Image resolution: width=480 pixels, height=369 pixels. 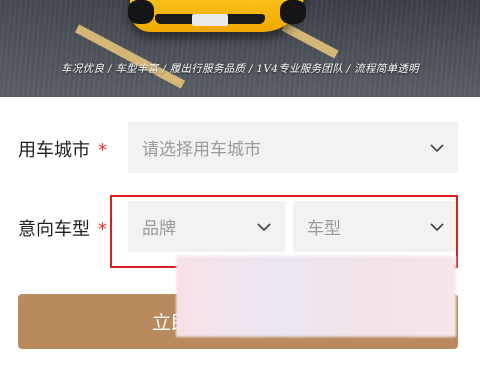 I want to click on city-select: 请选择用车城市, so click(x=293, y=147).